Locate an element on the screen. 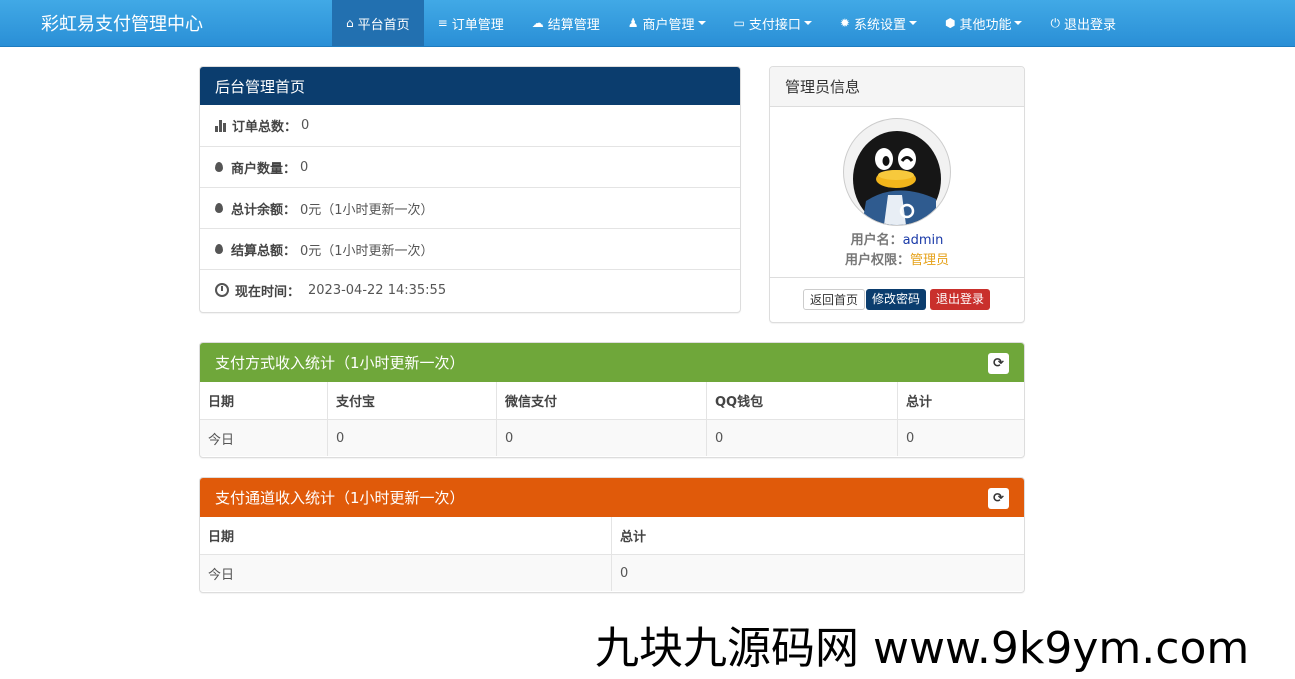  username-line: 用户名：admin is located at coordinates (897, 238).